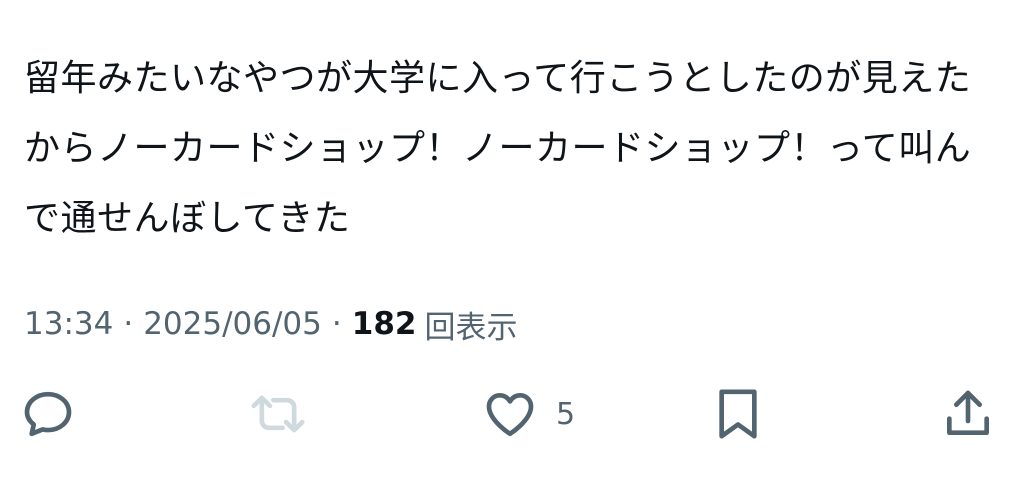  I want to click on tweet-date: 2025/06/05, so click(232, 324).